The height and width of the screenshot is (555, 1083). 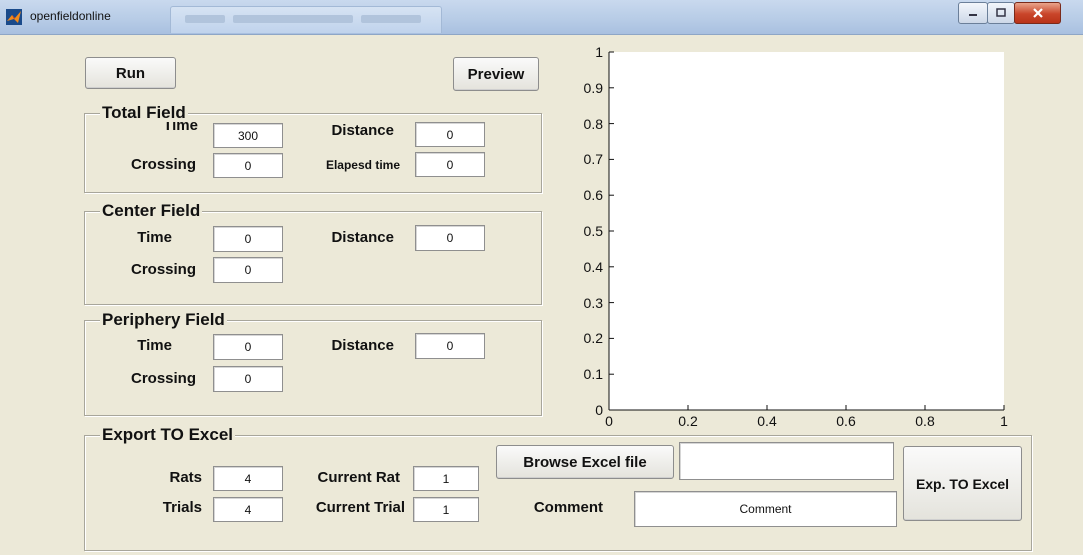 I want to click on y-tick-label: 1, so click(x=599, y=52).